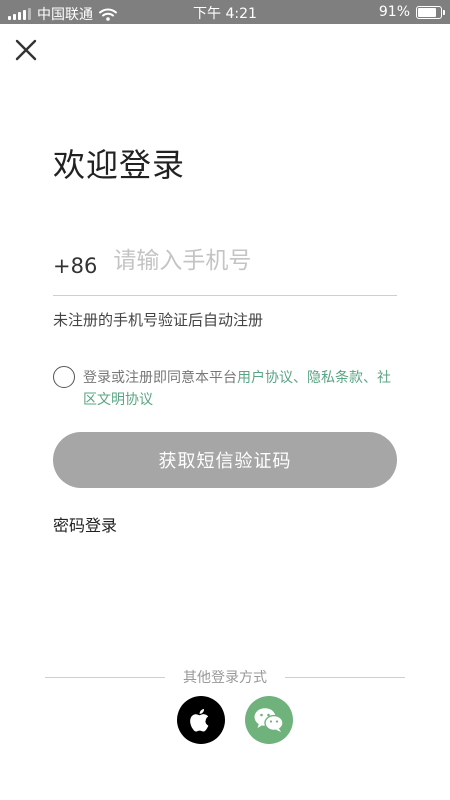 The height and width of the screenshot is (800, 450). What do you see at coordinates (75, 266) in the screenshot?
I see `country-code: +86` at bounding box center [75, 266].